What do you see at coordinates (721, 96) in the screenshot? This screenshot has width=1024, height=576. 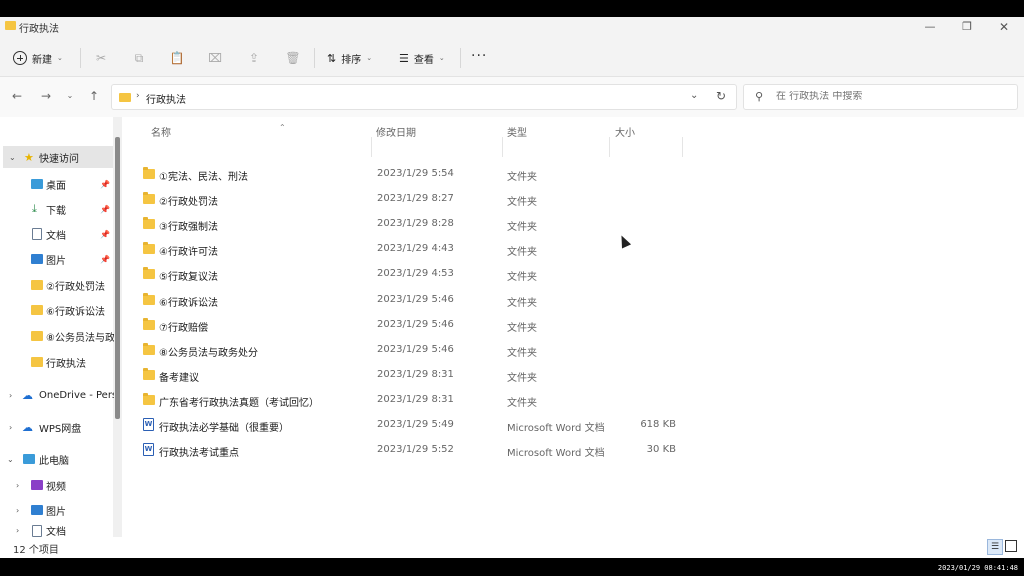 I see `refresh-icon: ↻` at bounding box center [721, 96].